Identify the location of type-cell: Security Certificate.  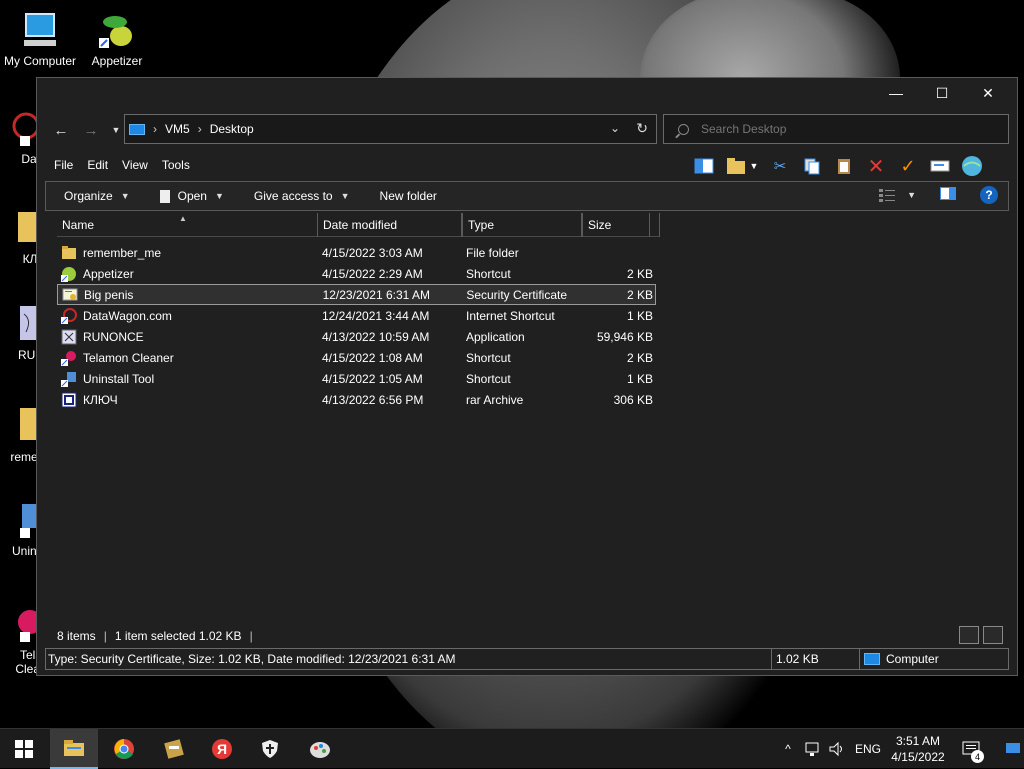
(517, 294).